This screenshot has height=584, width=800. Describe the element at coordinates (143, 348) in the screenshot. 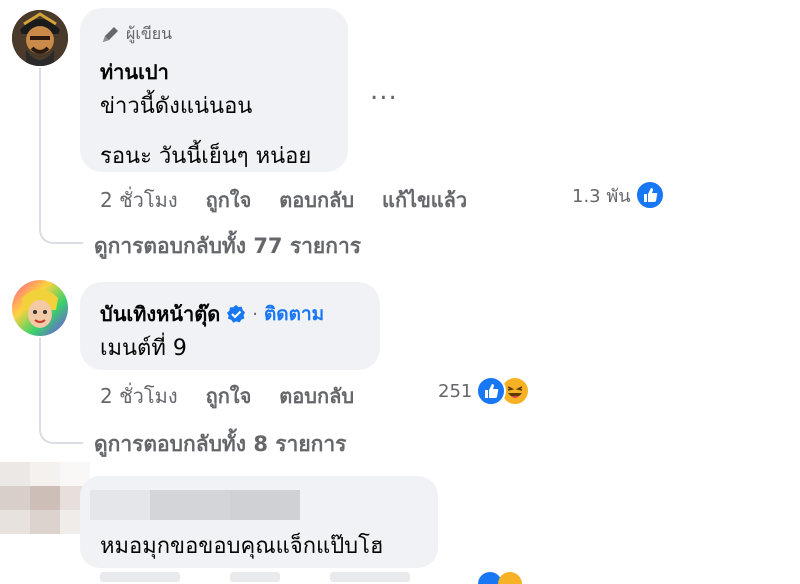

I see `comment-text-line: เมนต์ที่ 9` at that location.